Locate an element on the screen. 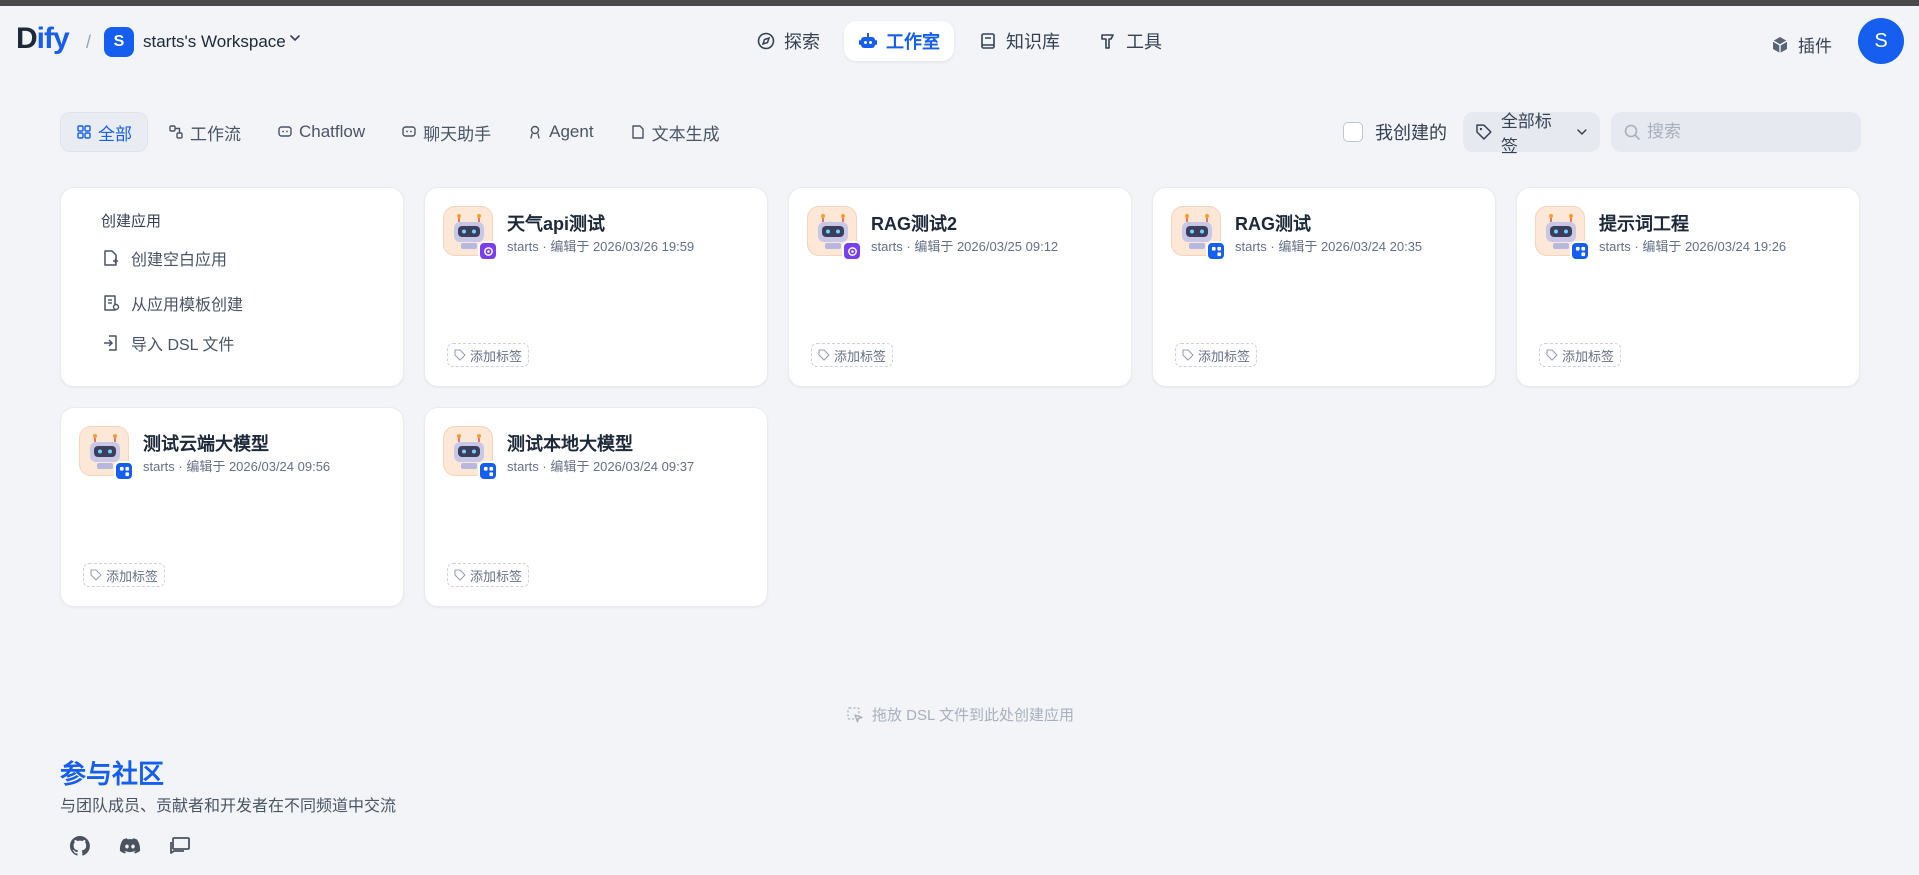 This screenshot has width=1919, height=875. nav-knowledge: 知识库 is located at coordinates (1019, 41).